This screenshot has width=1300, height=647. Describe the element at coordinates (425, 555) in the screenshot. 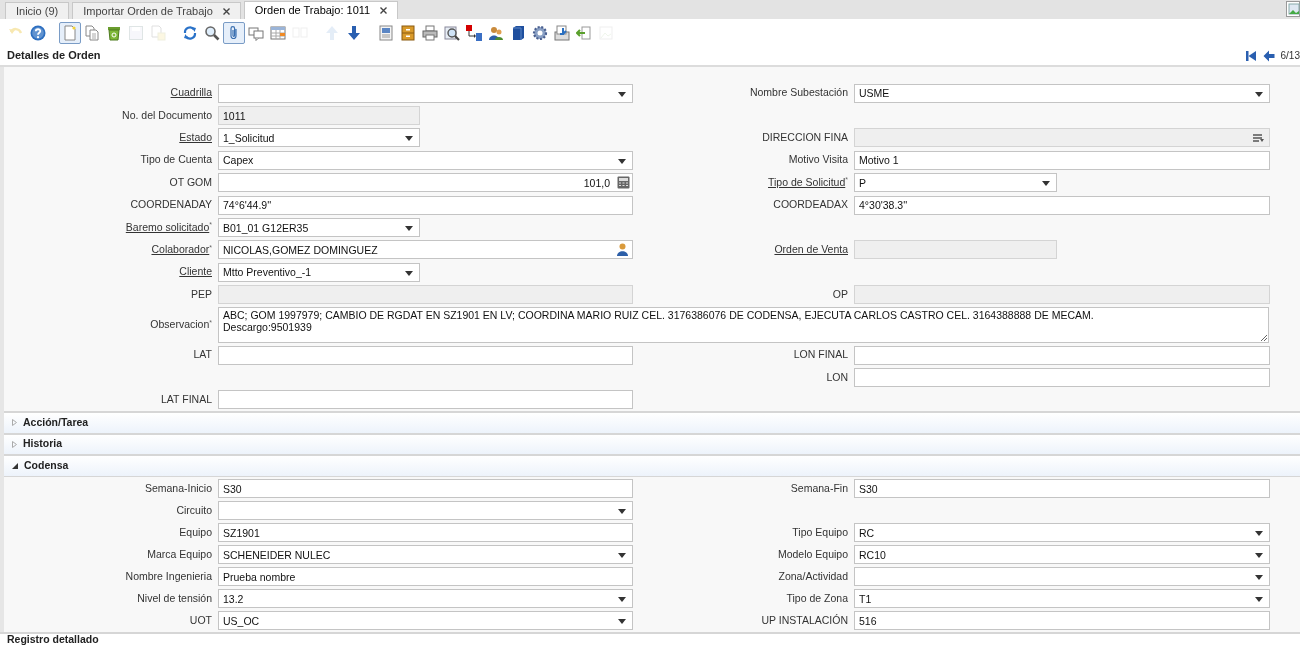

I see `dropdown: SCHENEIDER NULEC` at that location.